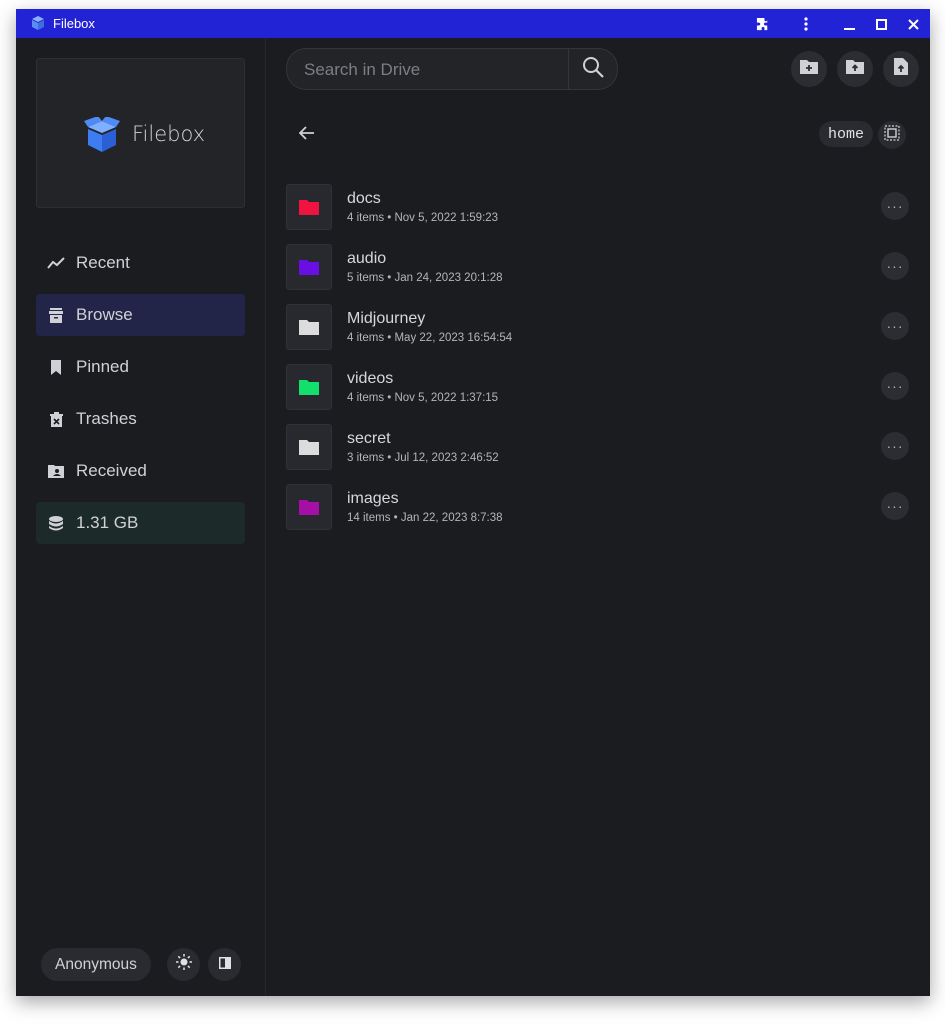 The height and width of the screenshot is (1028, 945). I want to click on sidebar-item-label: Pinned, so click(102, 366).